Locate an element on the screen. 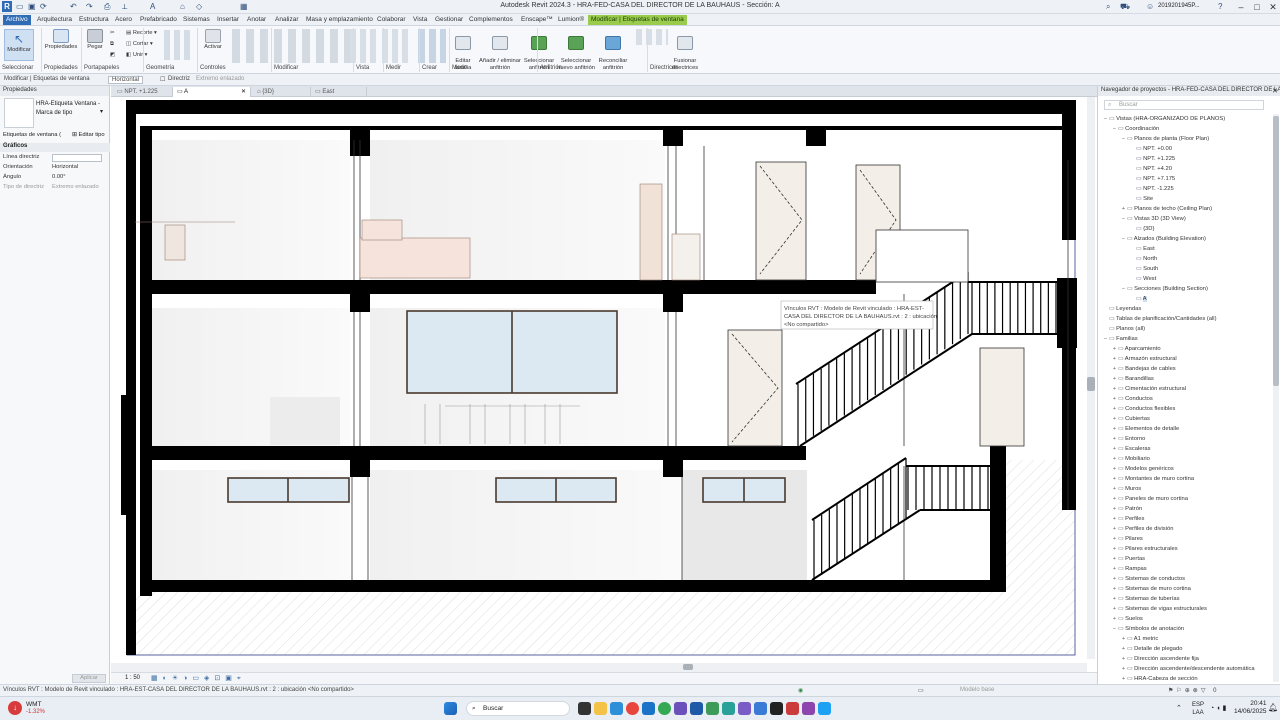 The width and height of the screenshot is (1280, 720). browser-tree-item: ▭ West is located at coordinates (1185, 279).